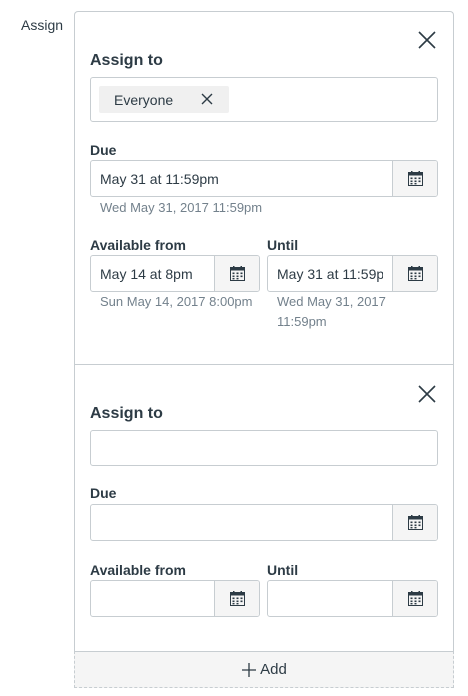  I want to click on until-hint-line1: Wed May 31, 2017, so click(331, 301).